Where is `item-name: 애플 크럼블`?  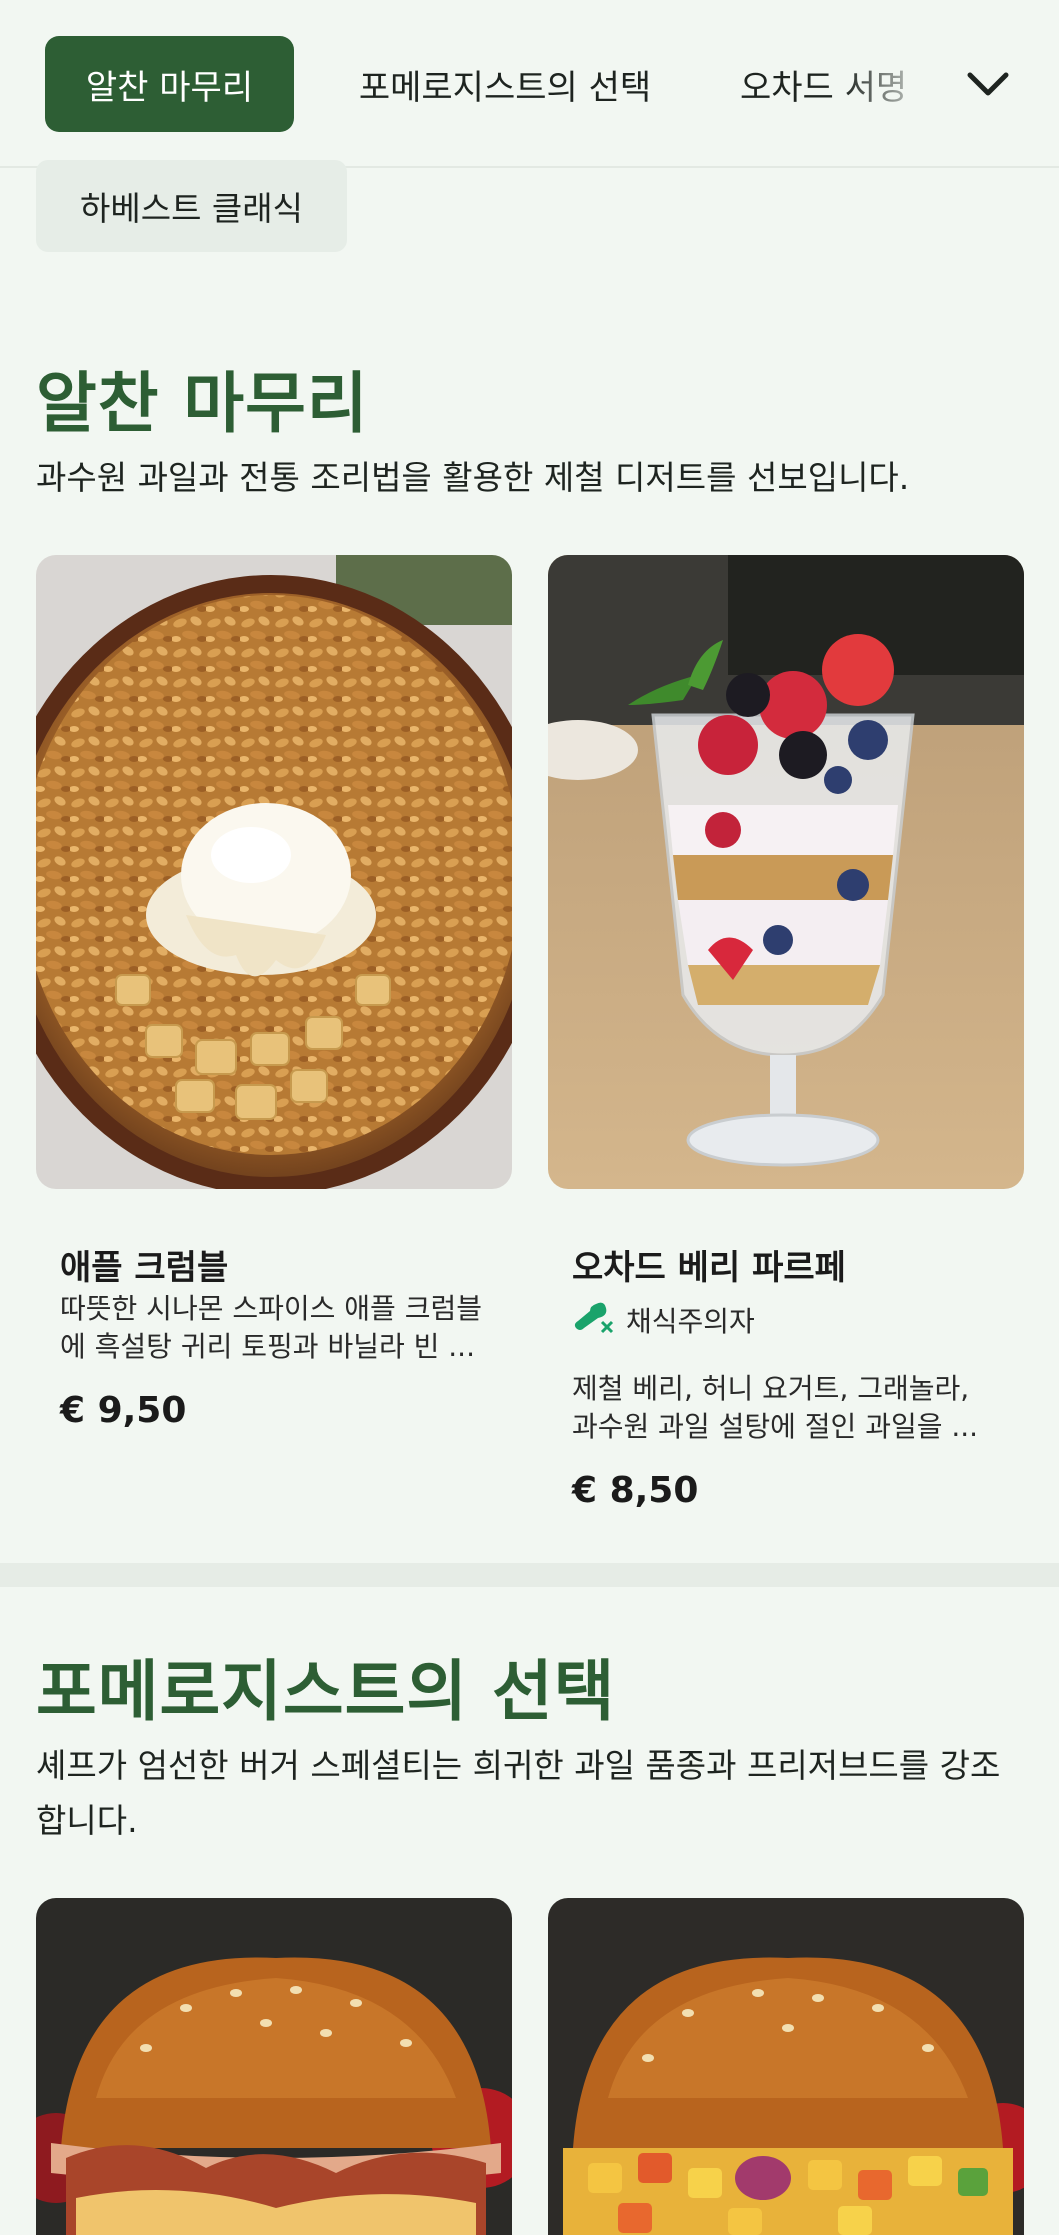 item-name: 애플 크럼블 is located at coordinates (144, 1264).